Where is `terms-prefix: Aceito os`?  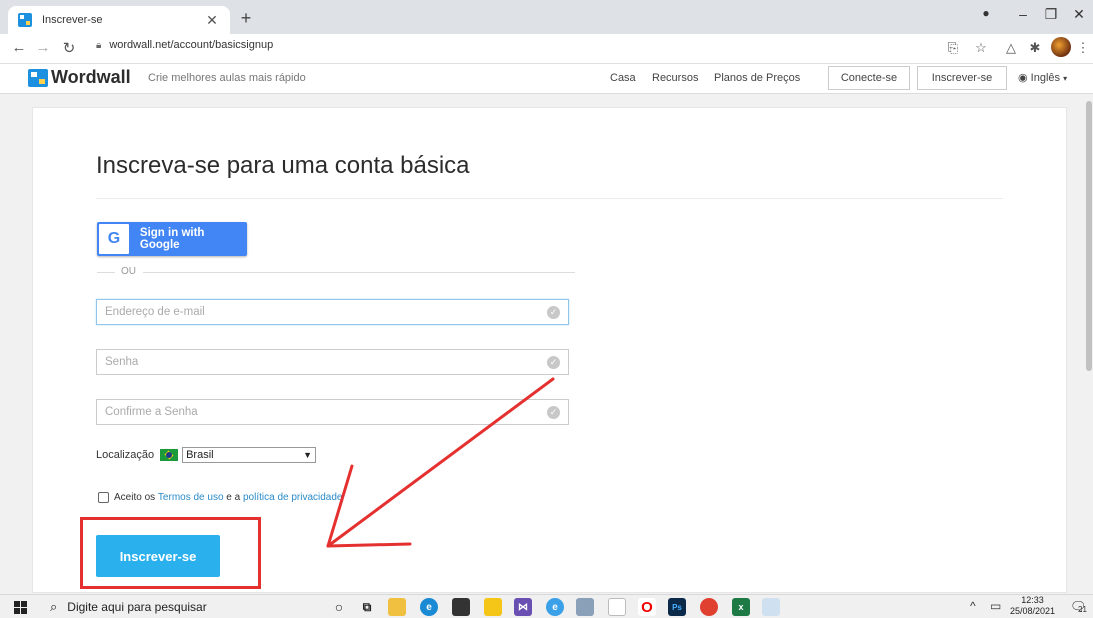 terms-prefix: Aceito os is located at coordinates (136, 497).